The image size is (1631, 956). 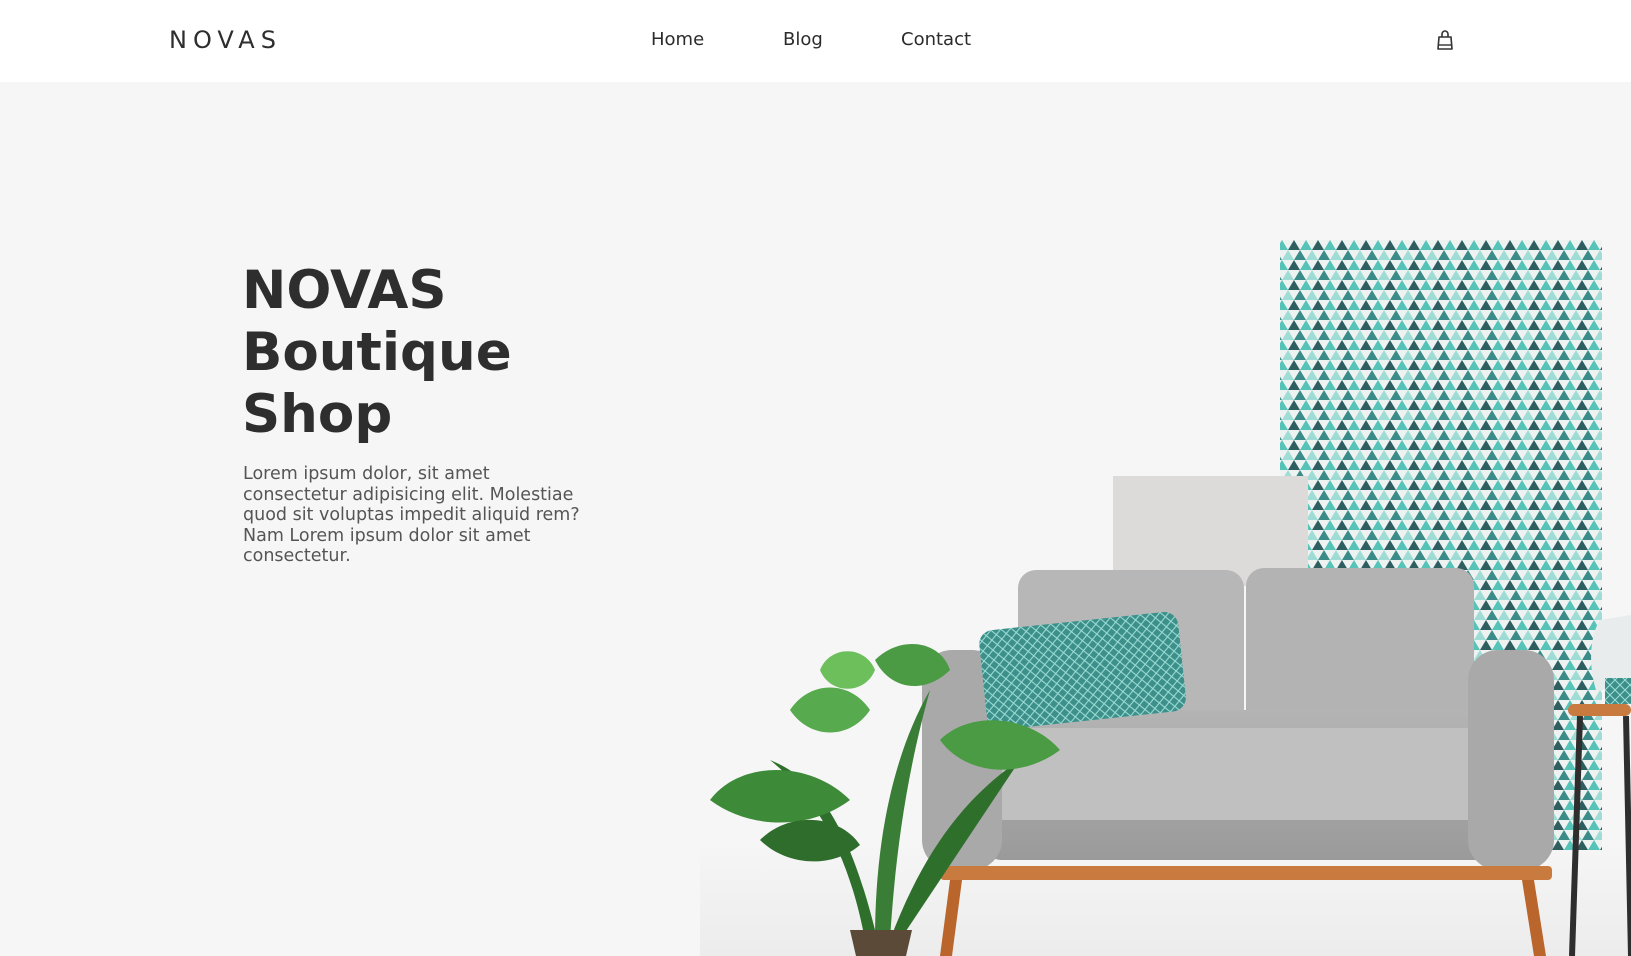 I want to click on site-header: NOVAS Home Blog Contact, so click(x=815, y=41).